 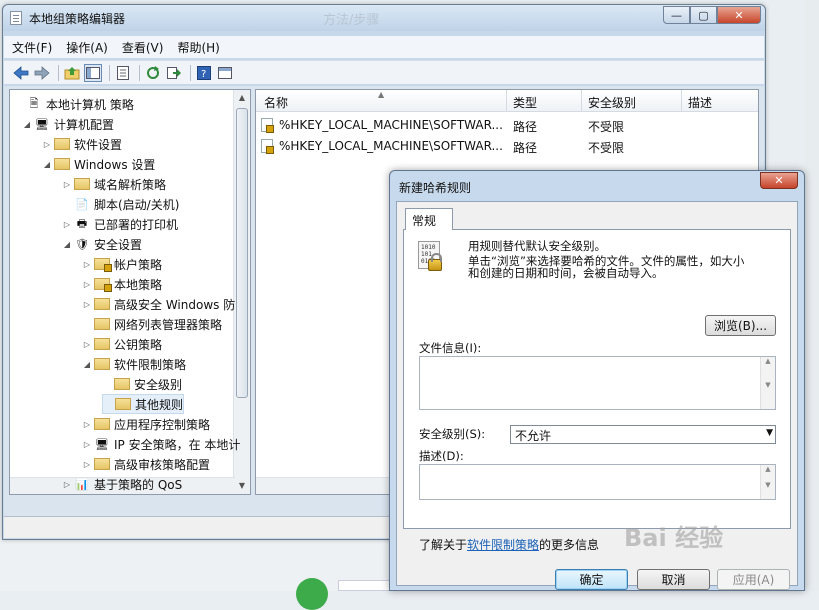 I want to click on apply-button: 应用(A), so click(x=753, y=579).